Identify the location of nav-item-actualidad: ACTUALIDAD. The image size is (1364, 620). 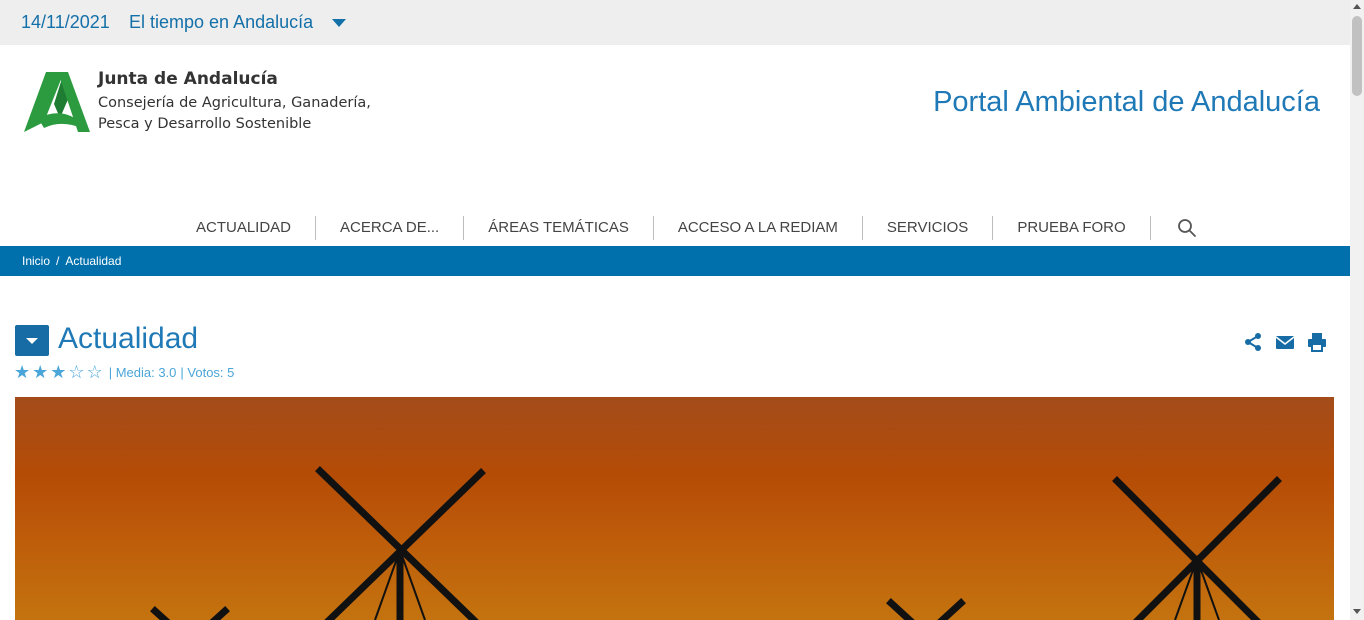
(244, 228).